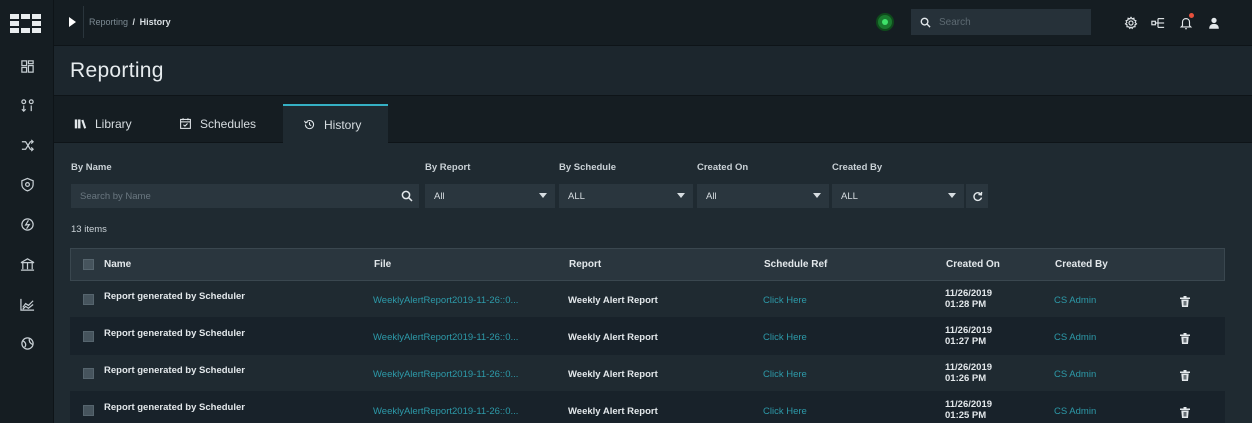 This screenshot has width=1252, height=423. What do you see at coordinates (1191, 15) in the screenshot?
I see `notification-badge` at bounding box center [1191, 15].